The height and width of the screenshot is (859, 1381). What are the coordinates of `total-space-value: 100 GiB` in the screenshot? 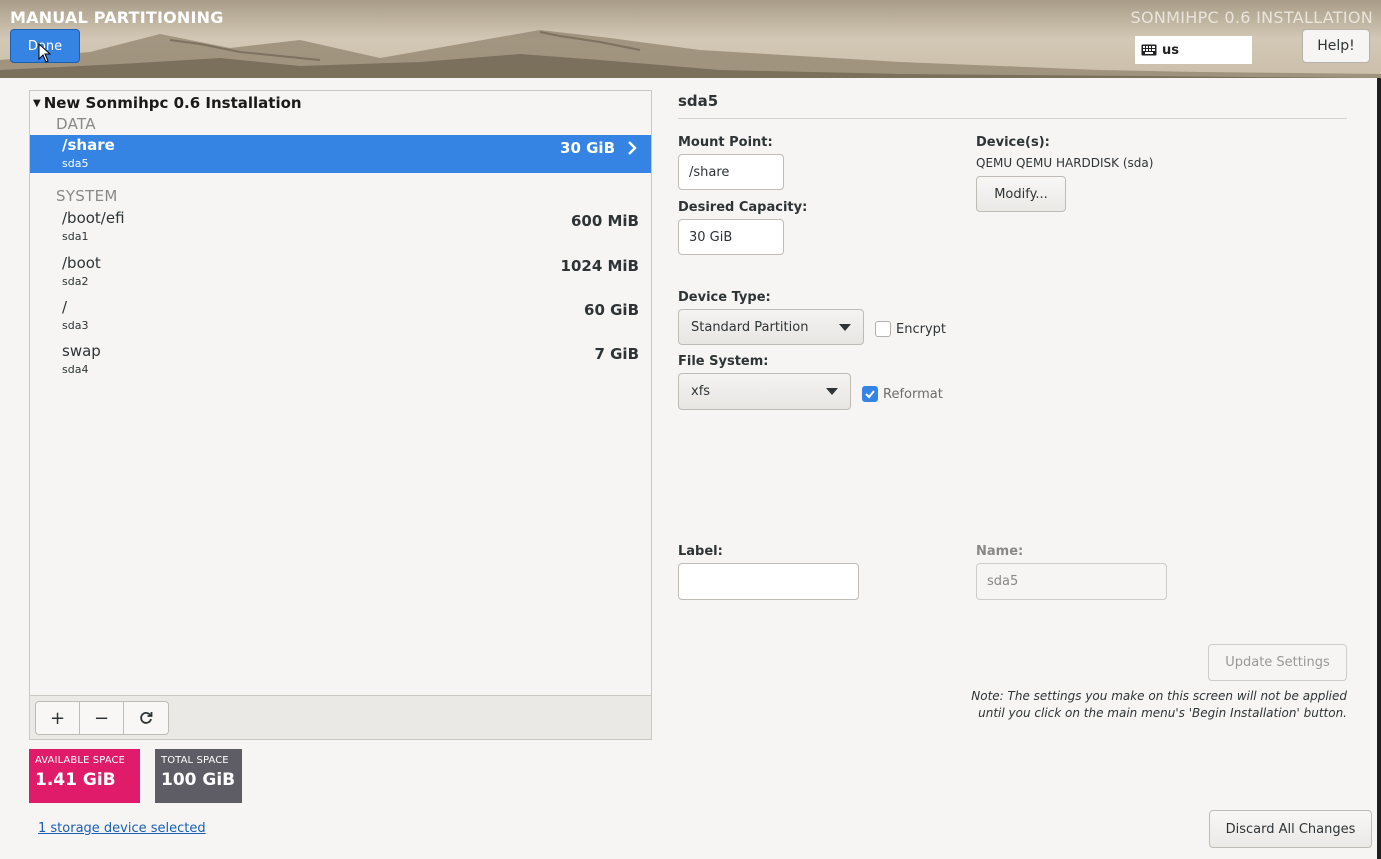 It's located at (198, 780).